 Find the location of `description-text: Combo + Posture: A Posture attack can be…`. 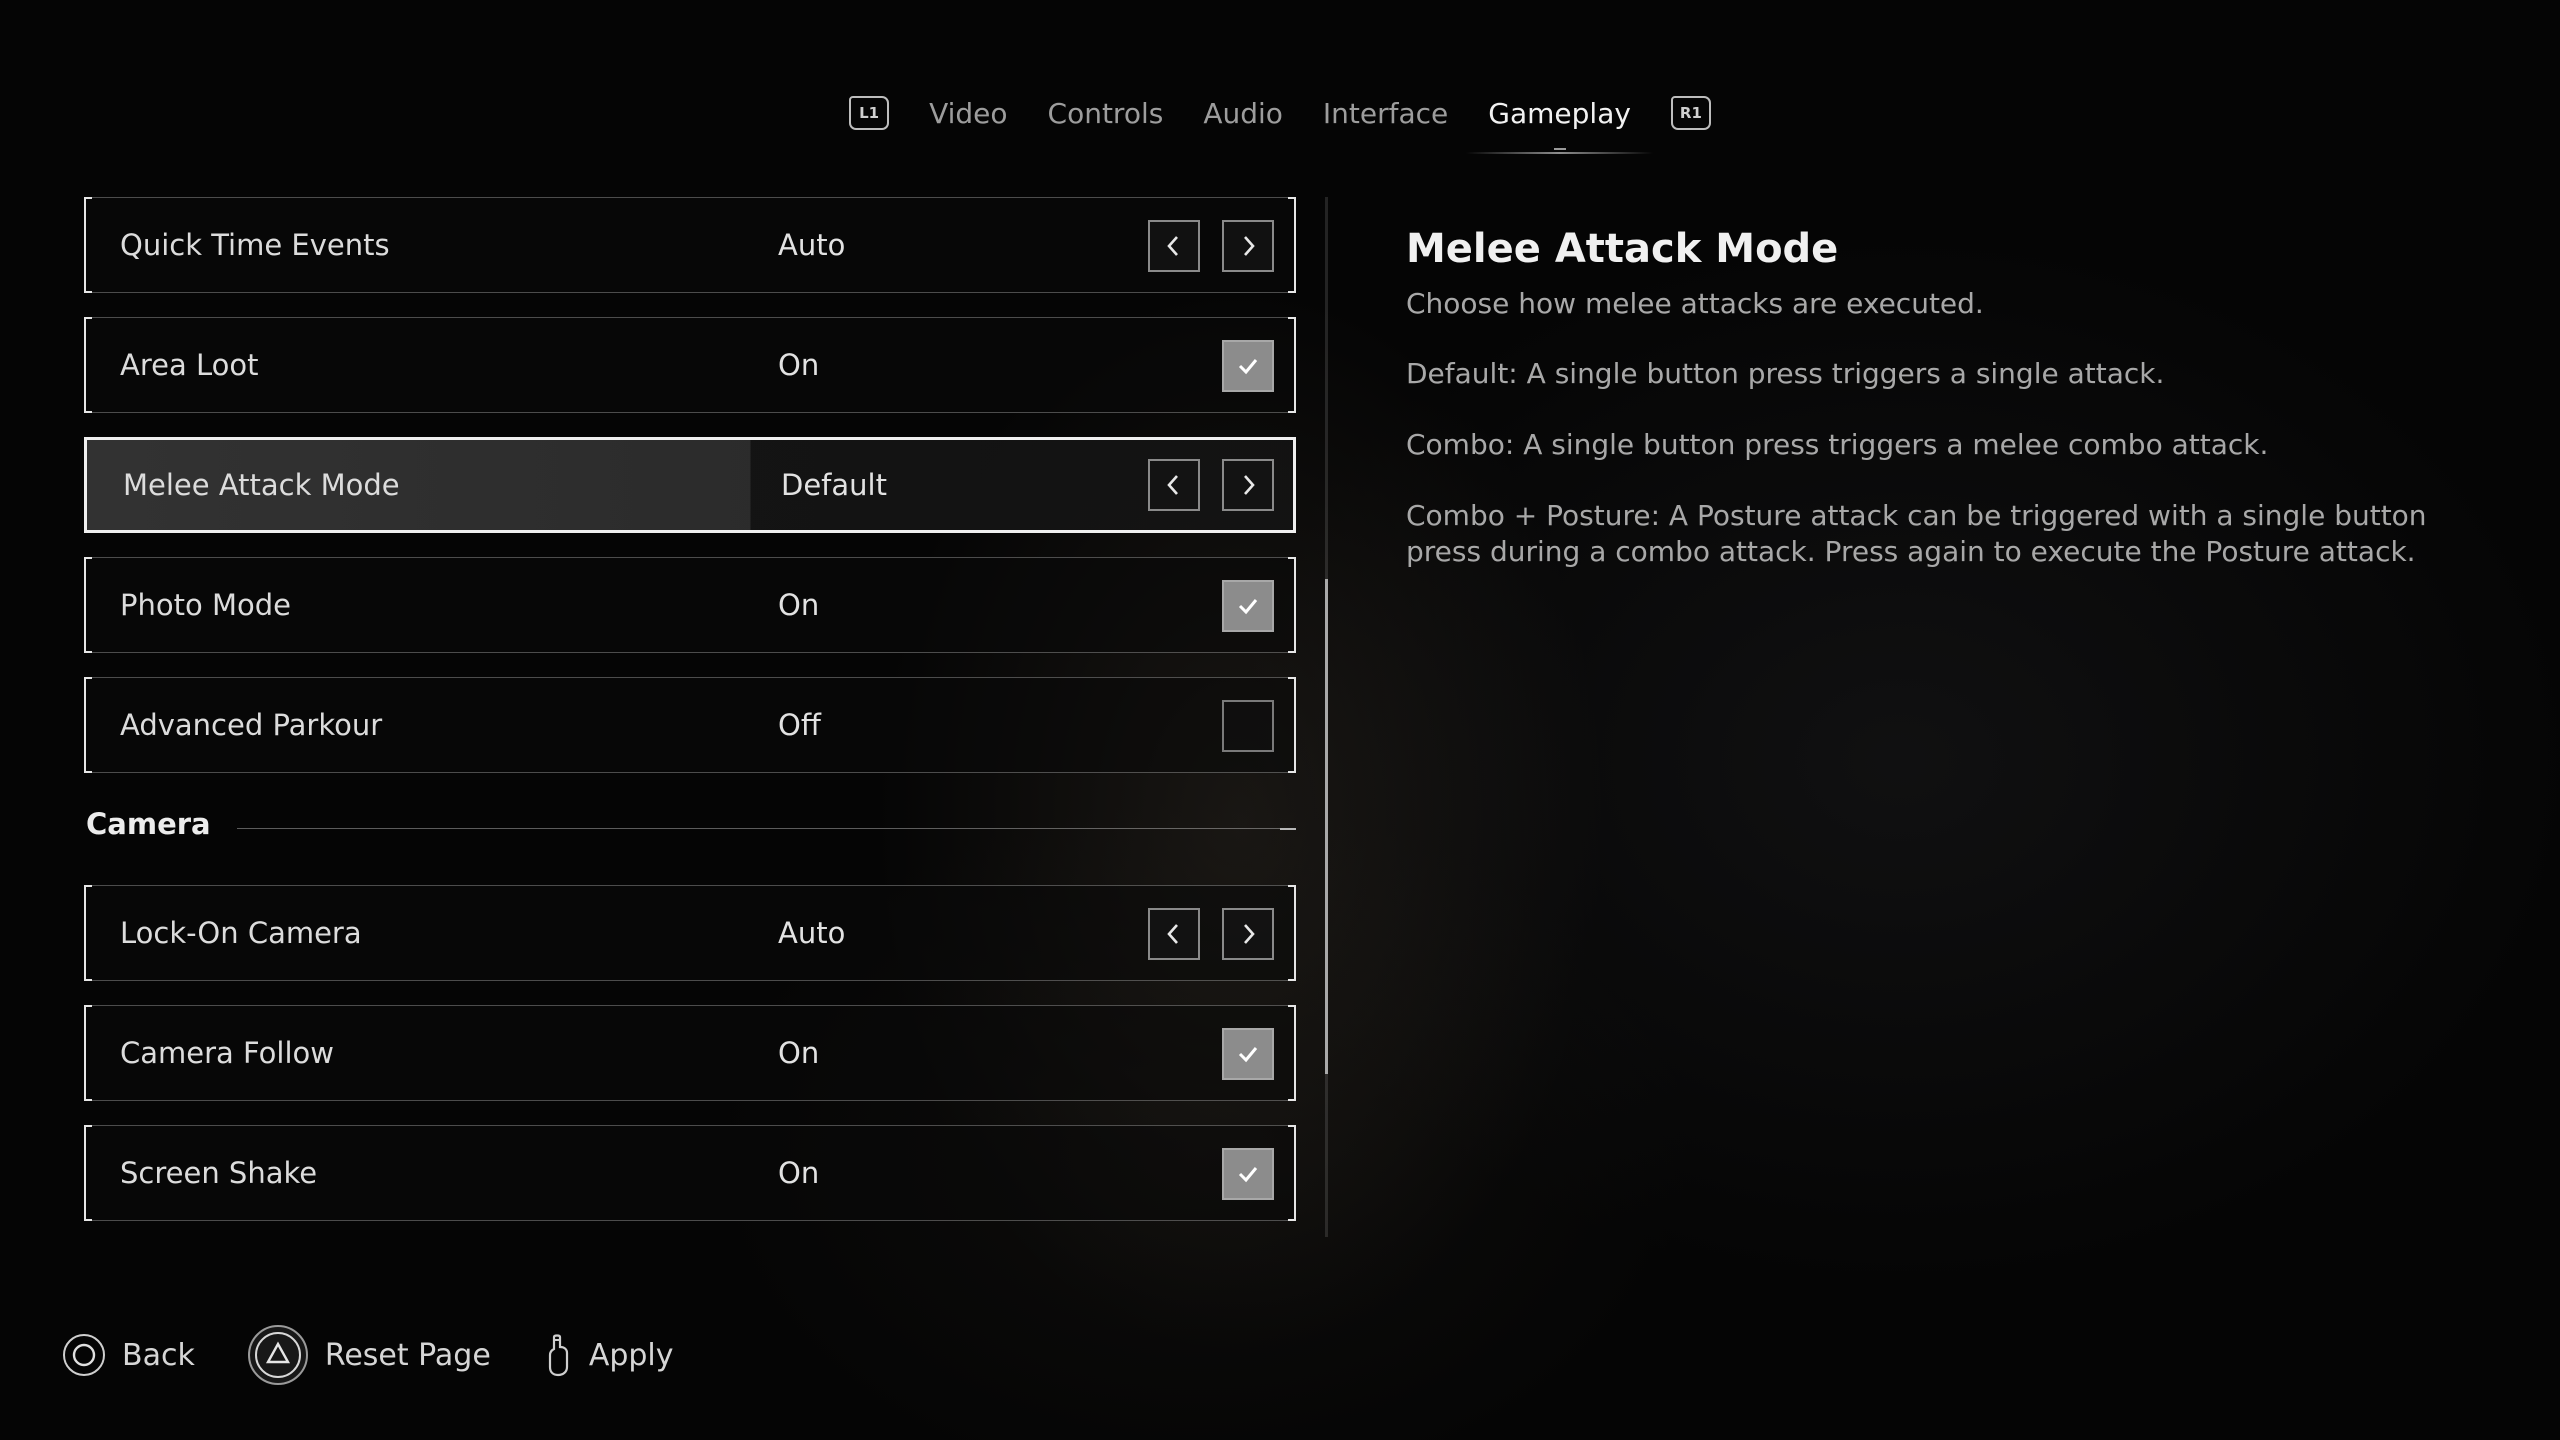

description-text: Combo + Posture: A Posture attack can be… is located at coordinates (1916, 533).